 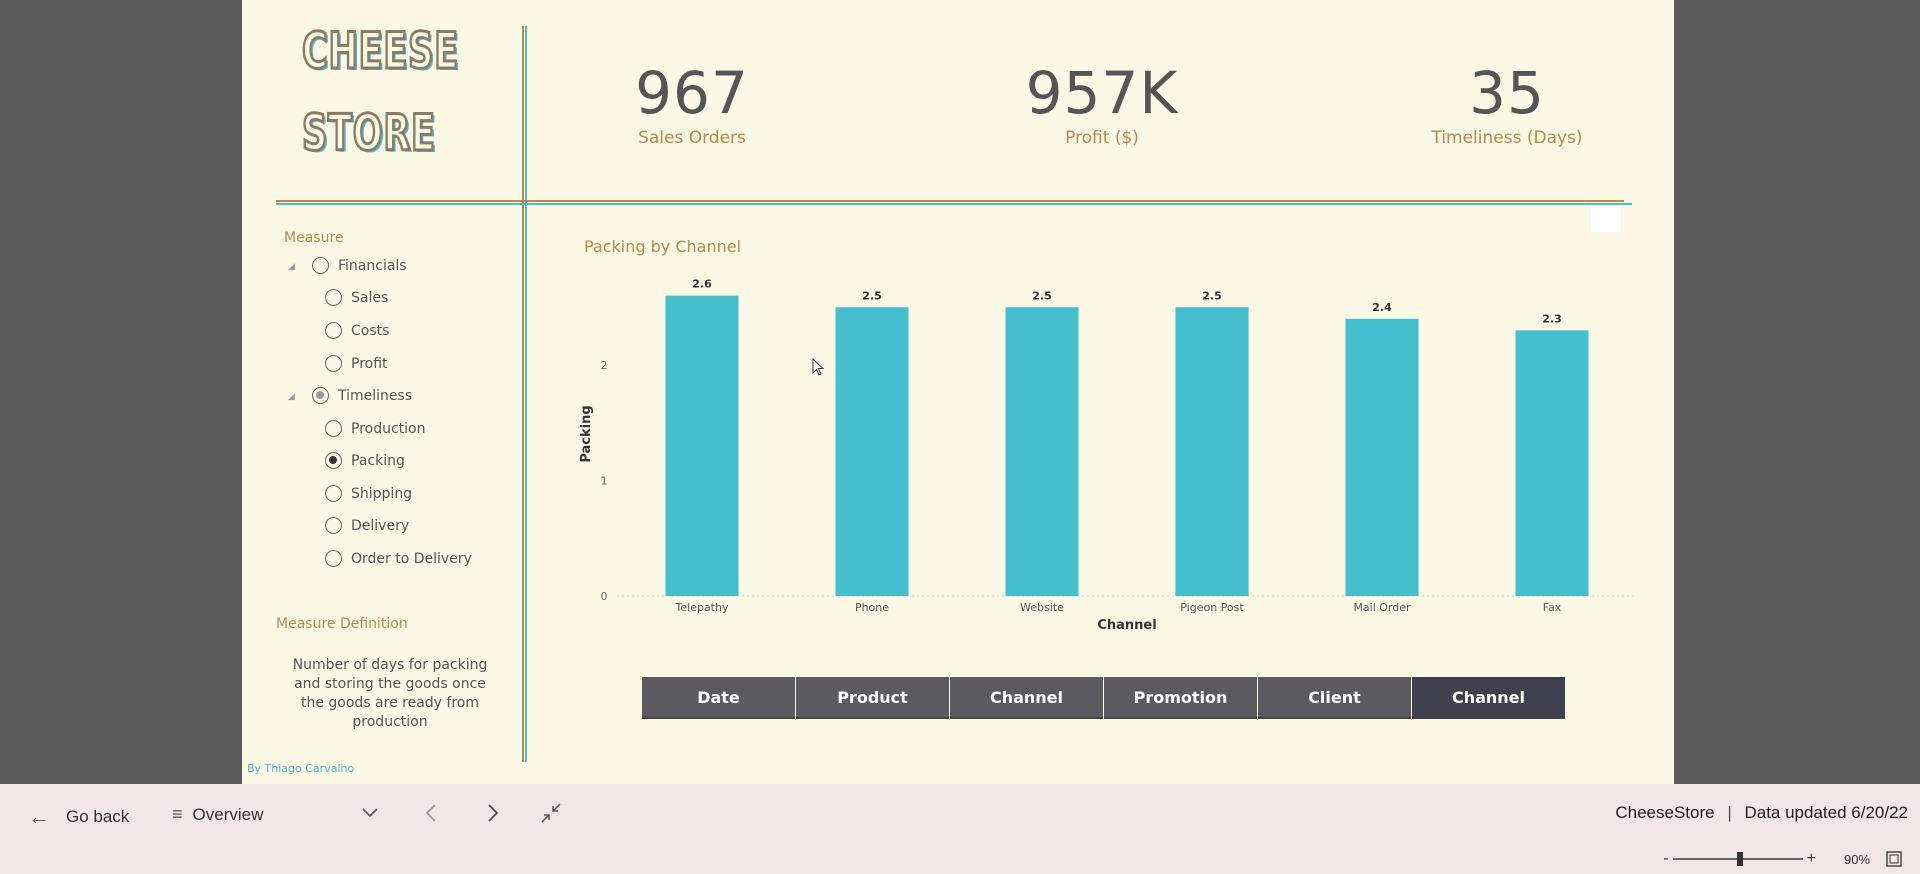 I want to click on slicer-group-financials: Financials, so click(x=359, y=265).